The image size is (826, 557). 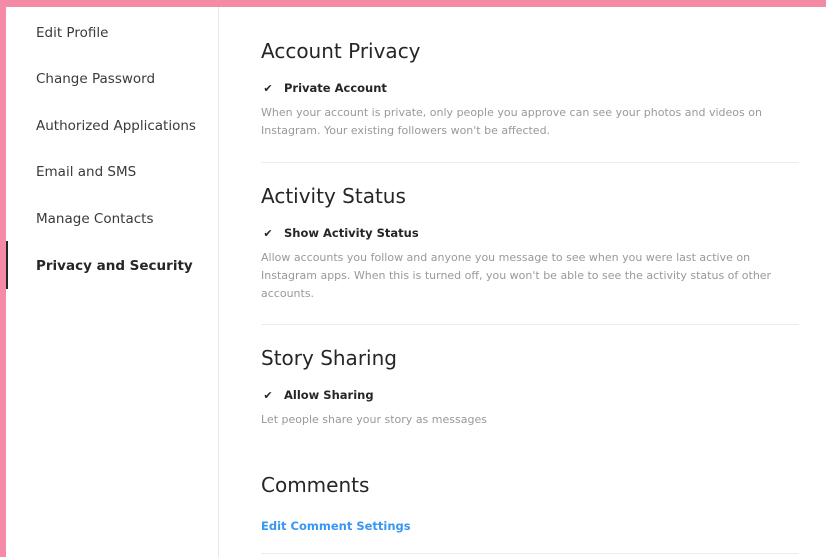 What do you see at coordinates (72, 33) in the screenshot?
I see `sidebar-item-edit-profile: Edit Profile` at bounding box center [72, 33].